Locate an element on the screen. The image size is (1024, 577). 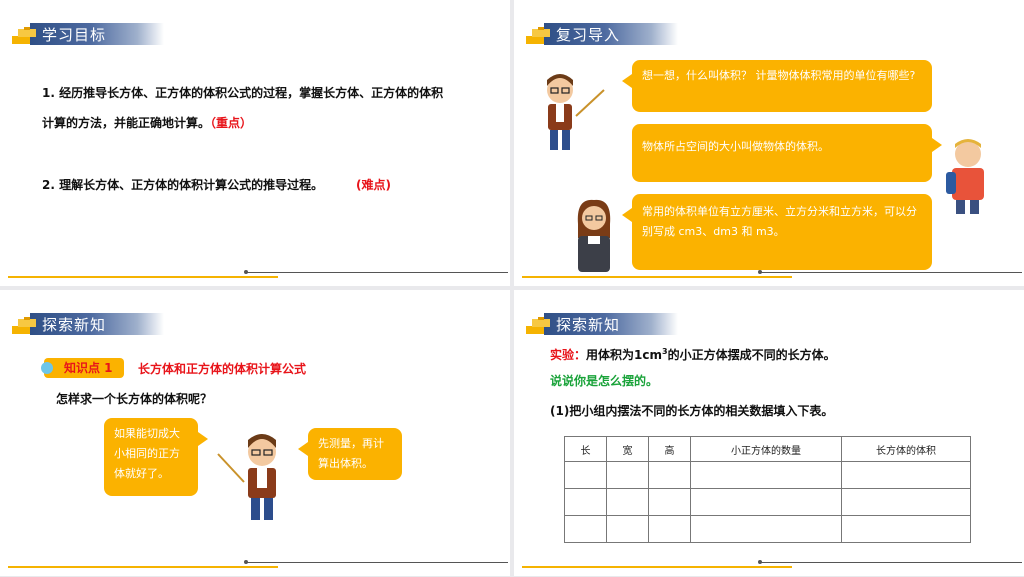
experiment-text-a: 用体积为1cm is located at coordinates (624, 355).